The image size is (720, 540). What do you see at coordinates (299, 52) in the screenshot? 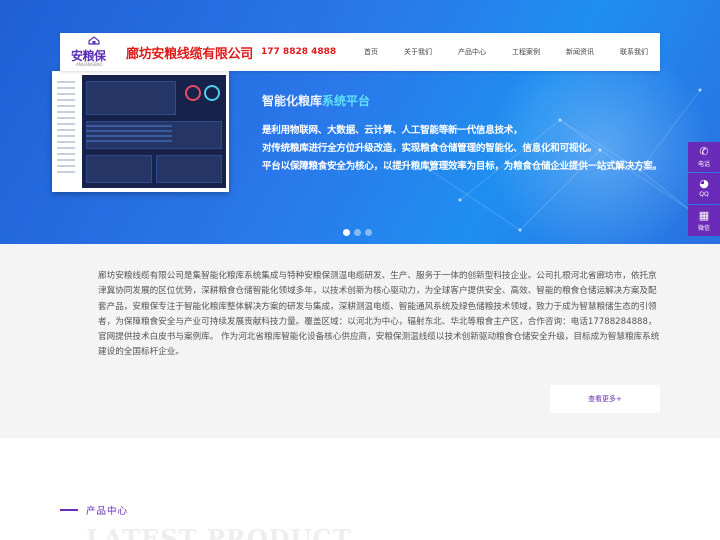
I see `header-phone: 177 8828 4888` at bounding box center [299, 52].